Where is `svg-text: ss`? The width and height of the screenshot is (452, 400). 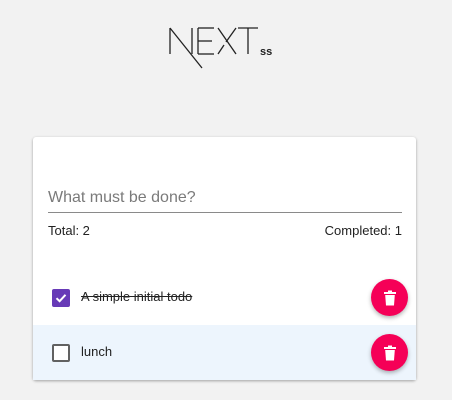
svg-text: ss is located at coordinates (266, 52).